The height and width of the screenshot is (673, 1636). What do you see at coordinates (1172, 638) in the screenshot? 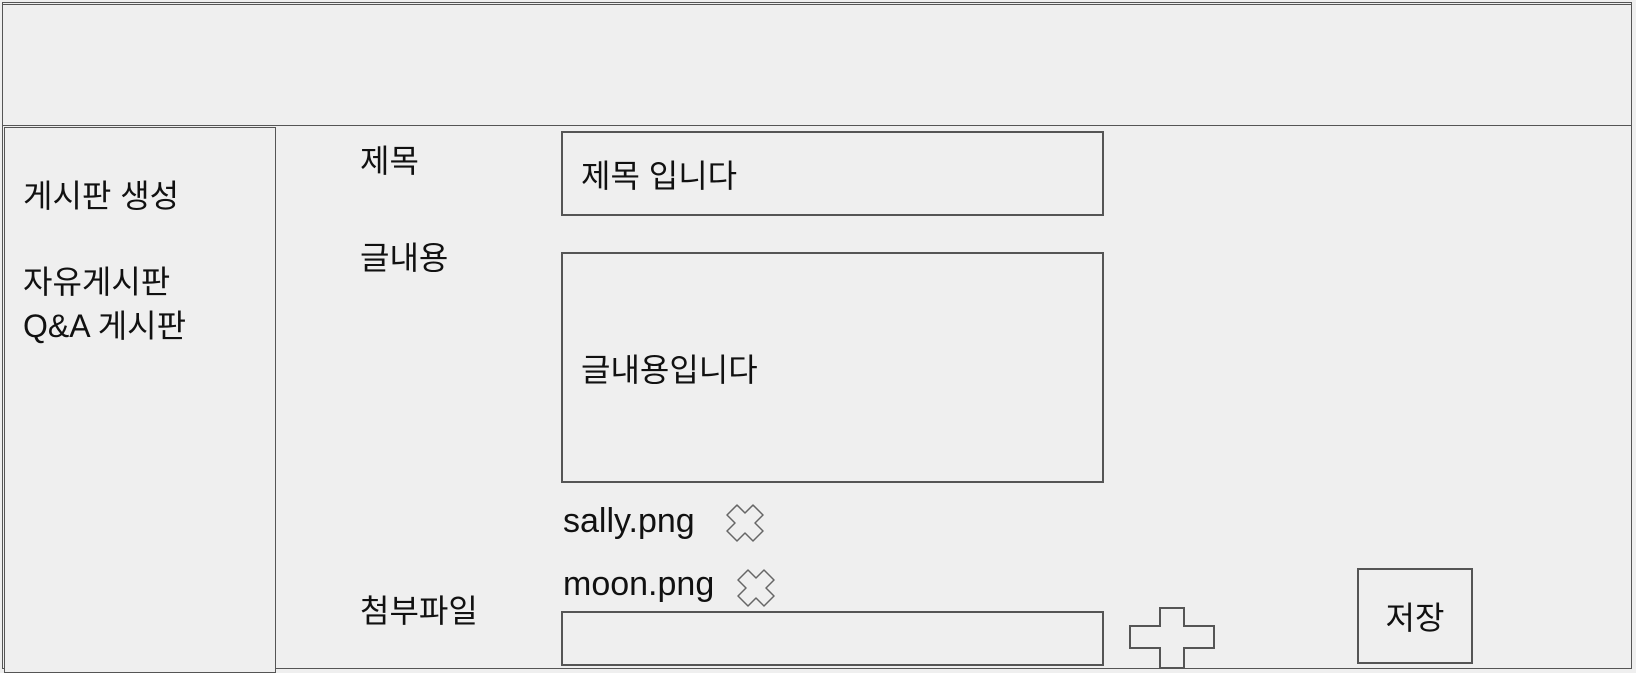
I see `plus-icon` at bounding box center [1172, 638].